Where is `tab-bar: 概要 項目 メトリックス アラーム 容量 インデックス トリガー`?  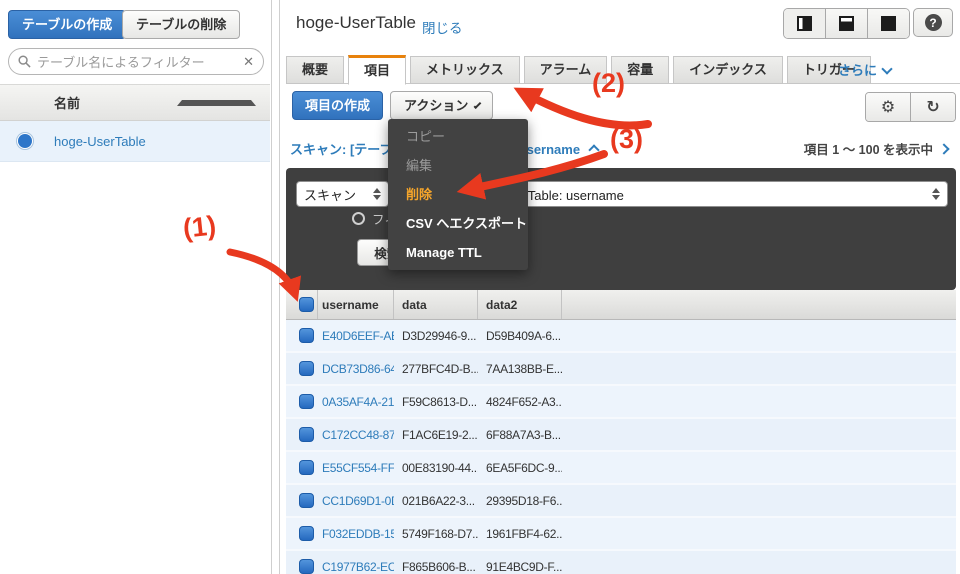 tab-bar: 概要 項目 メトリックス アラーム 容量 インデックス トリガー is located at coordinates (580, 70).